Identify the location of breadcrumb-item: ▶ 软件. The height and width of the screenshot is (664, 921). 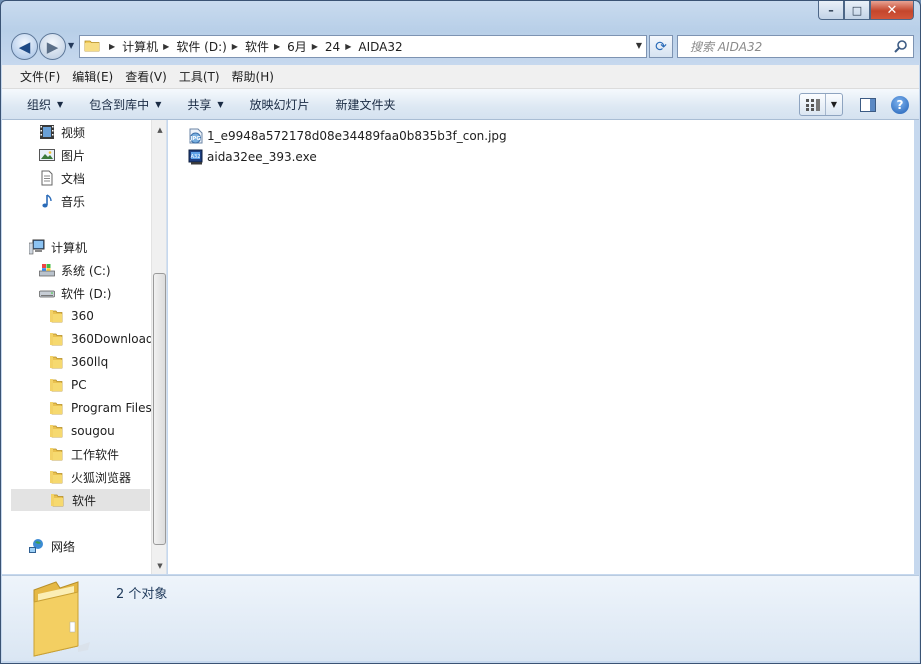
(248, 46).